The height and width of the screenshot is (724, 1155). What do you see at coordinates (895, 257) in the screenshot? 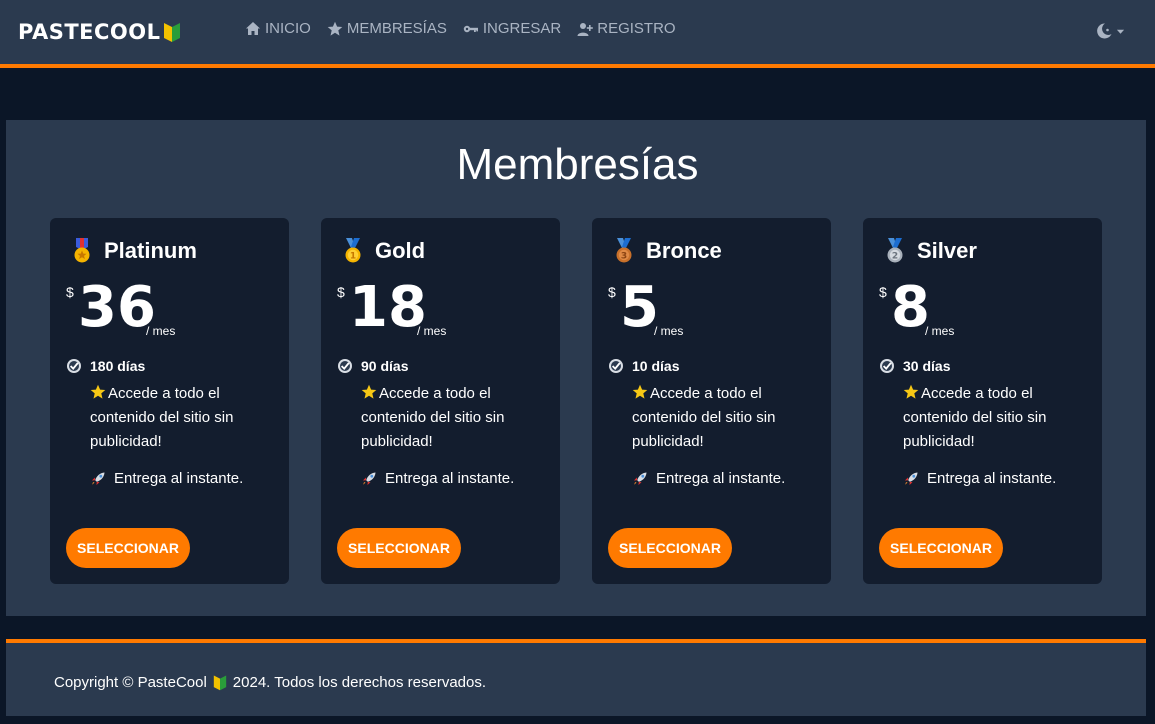
I see `svg-text: 2` at bounding box center [895, 257].